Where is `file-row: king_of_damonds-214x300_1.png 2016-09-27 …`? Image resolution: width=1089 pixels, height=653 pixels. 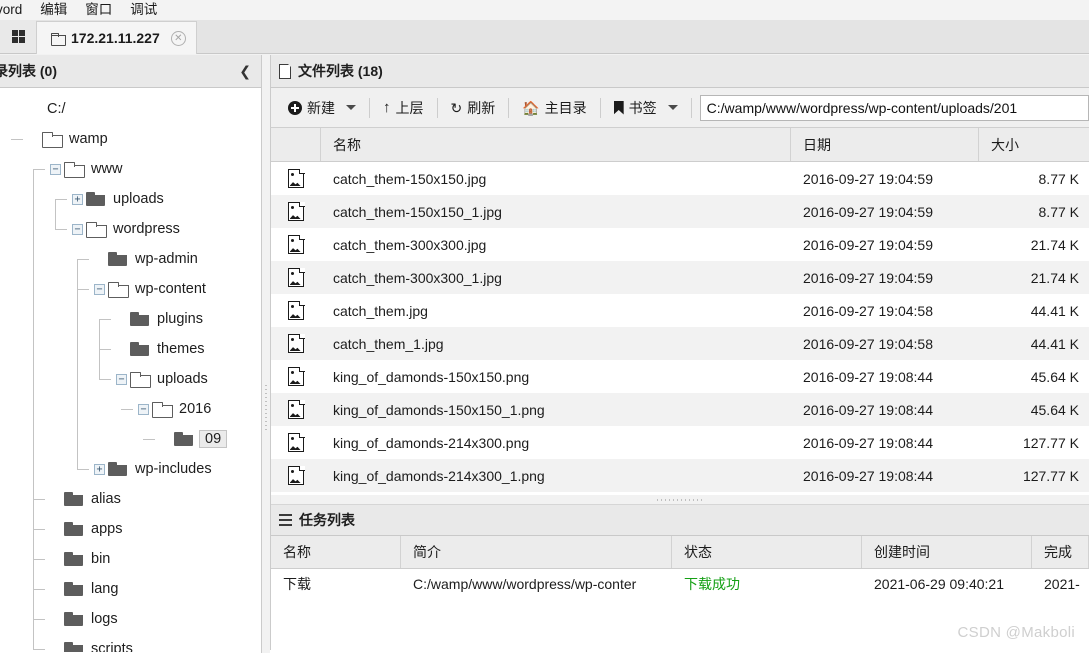
file-row: king_of_damonds-214x300_1.png 2016-09-27 … is located at coordinates (680, 475).